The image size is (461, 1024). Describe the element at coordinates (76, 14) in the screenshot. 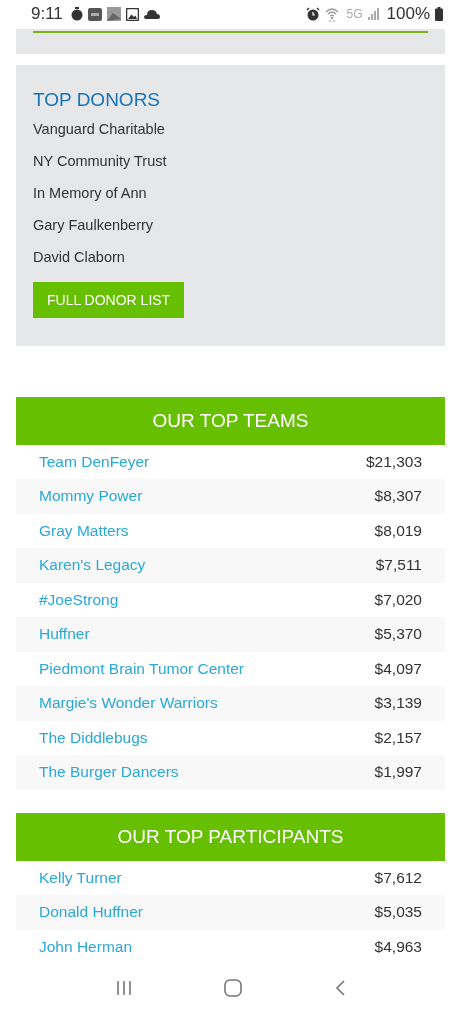

I see `timer-icon` at that location.